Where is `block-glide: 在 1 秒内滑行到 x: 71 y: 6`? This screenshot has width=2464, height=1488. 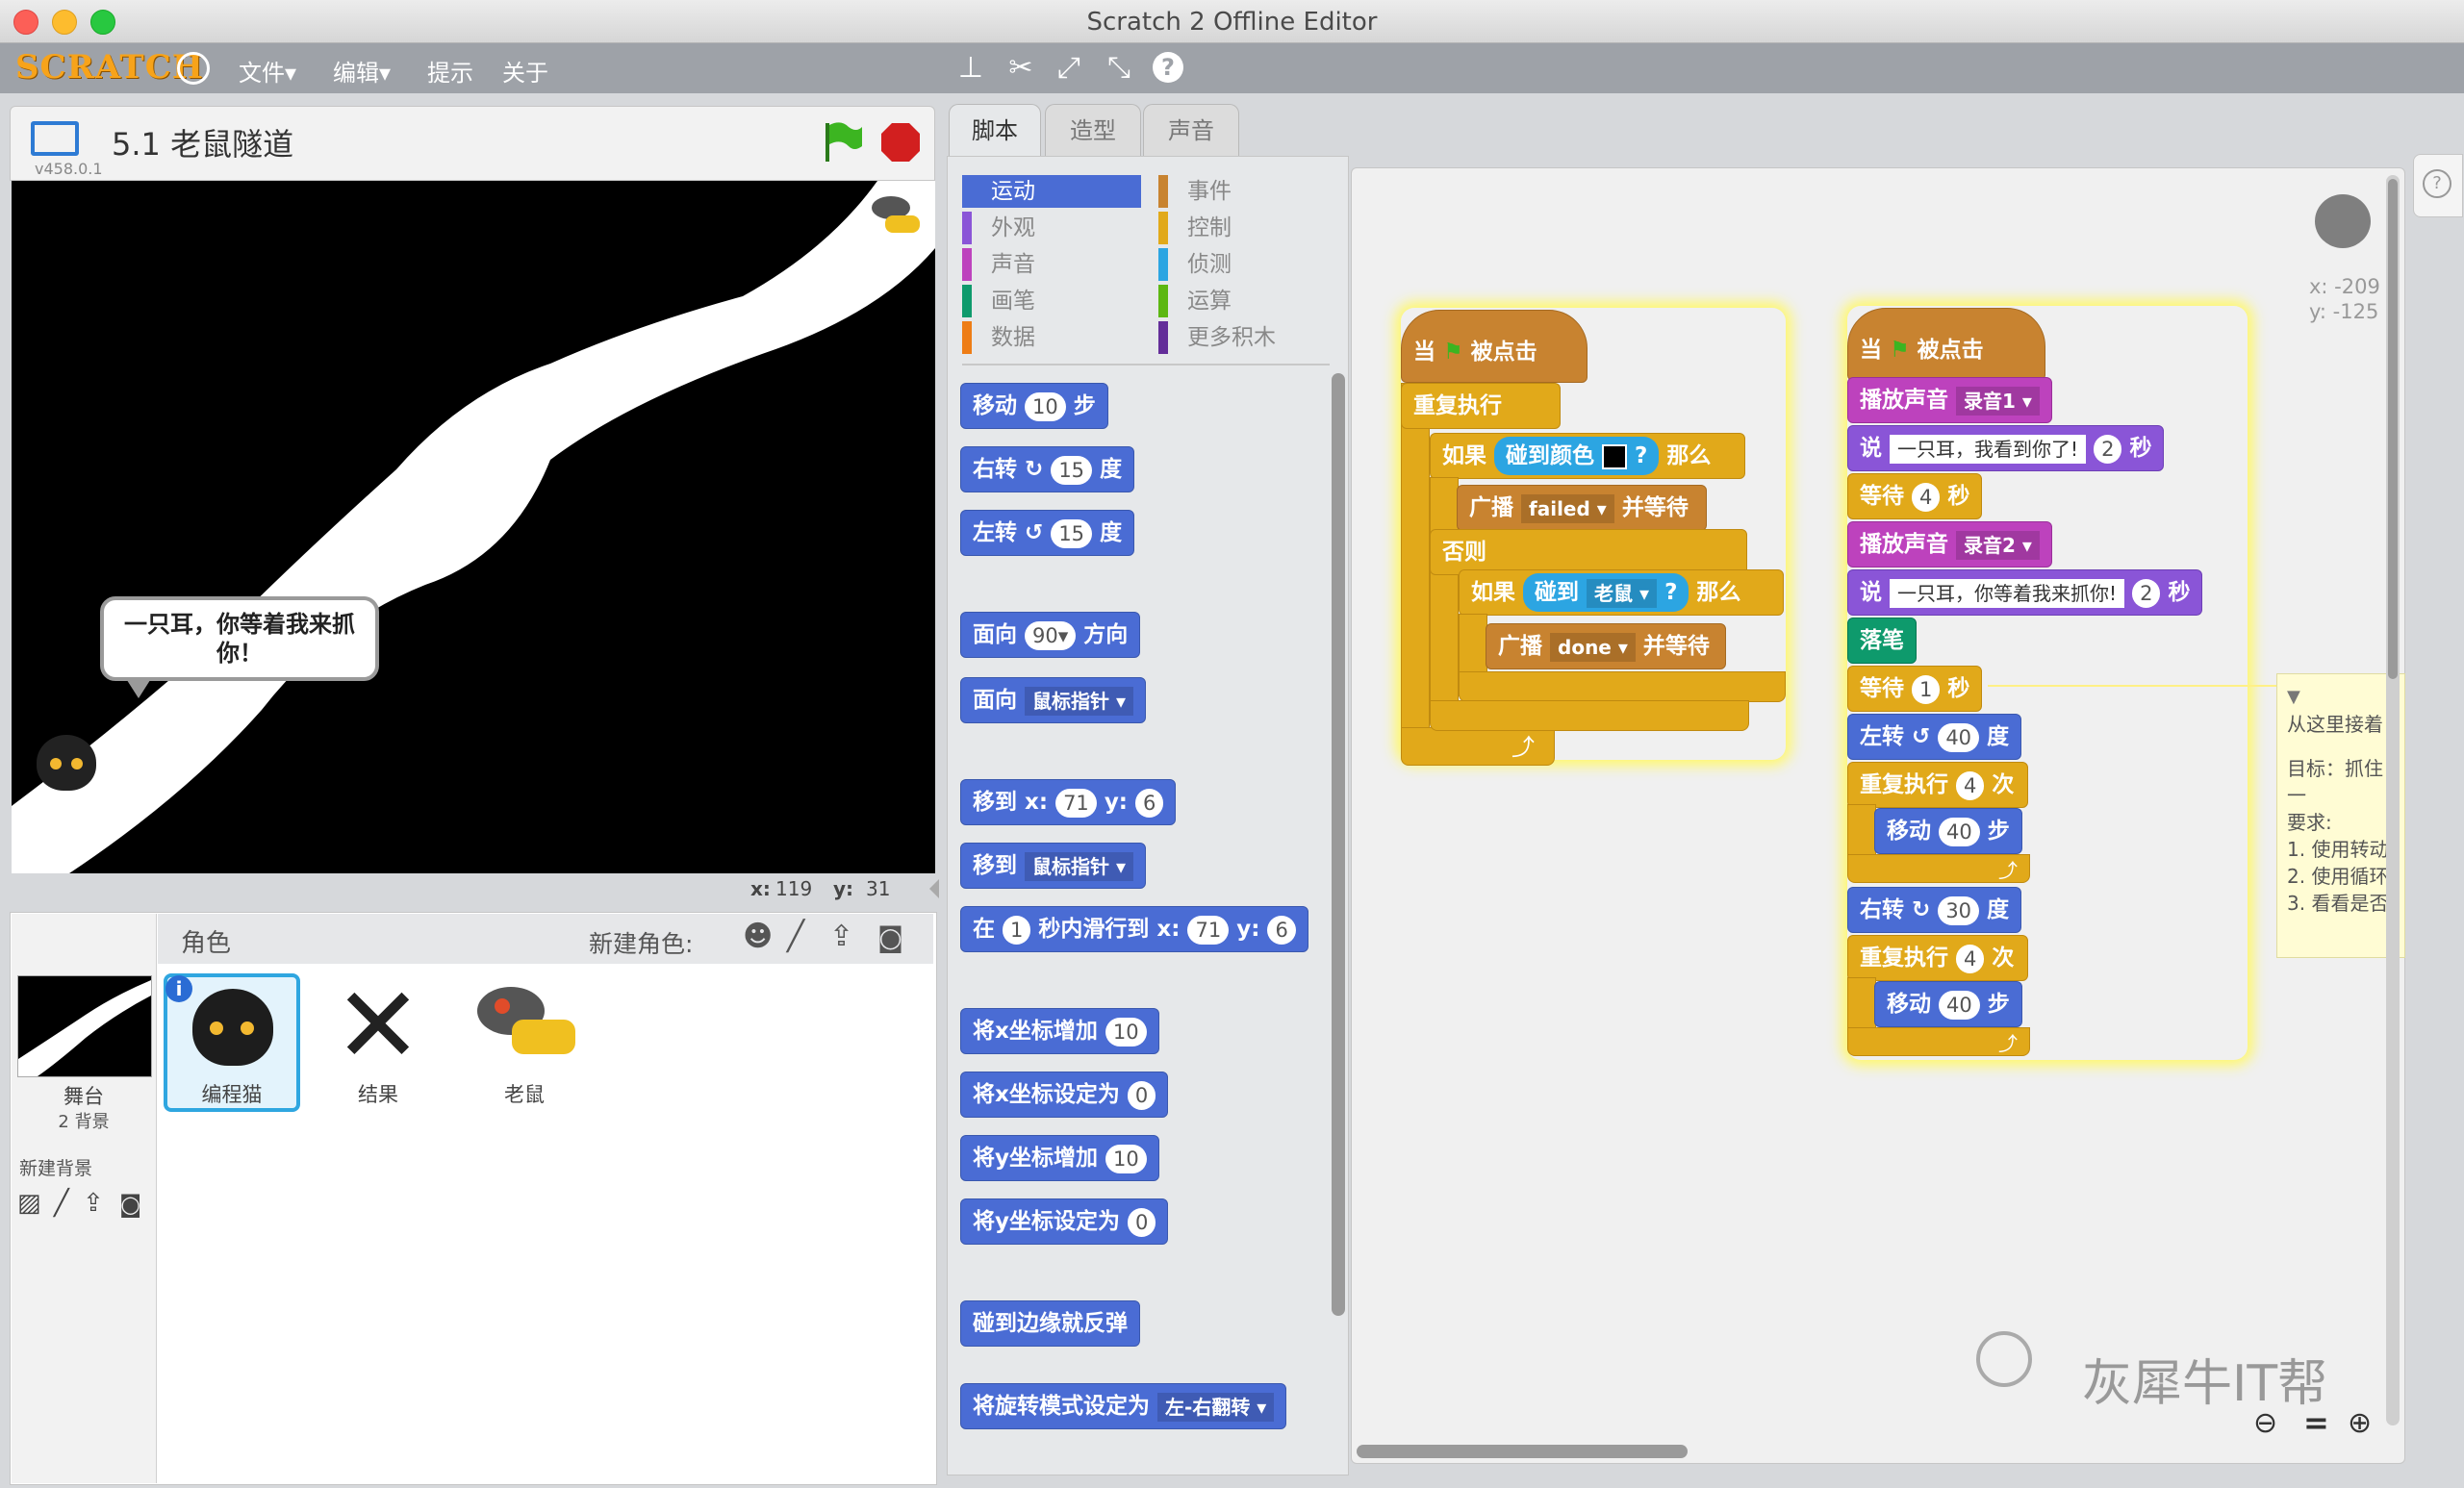
block-glide: 在 1 秒内滑行到 x: 71 y: 6 is located at coordinates (1134, 929).